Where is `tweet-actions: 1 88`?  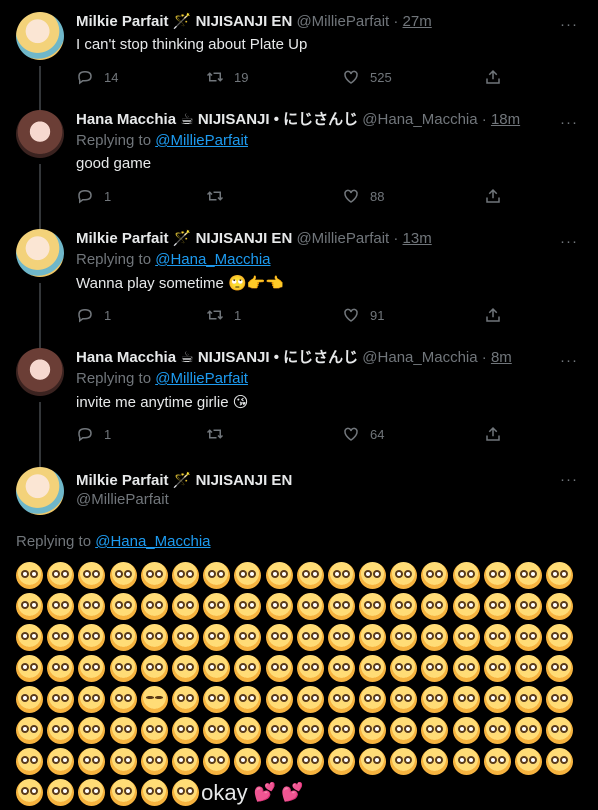
tweet-actions: 1 88 is located at coordinates (291, 197).